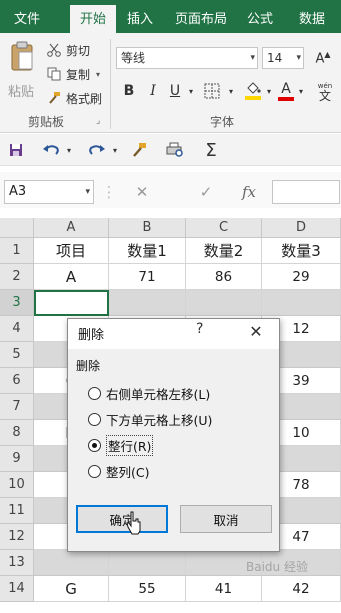 The image size is (341, 613). Describe the element at coordinates (224, 228) in the screenshot. I see `column-header-c: C` at that location.